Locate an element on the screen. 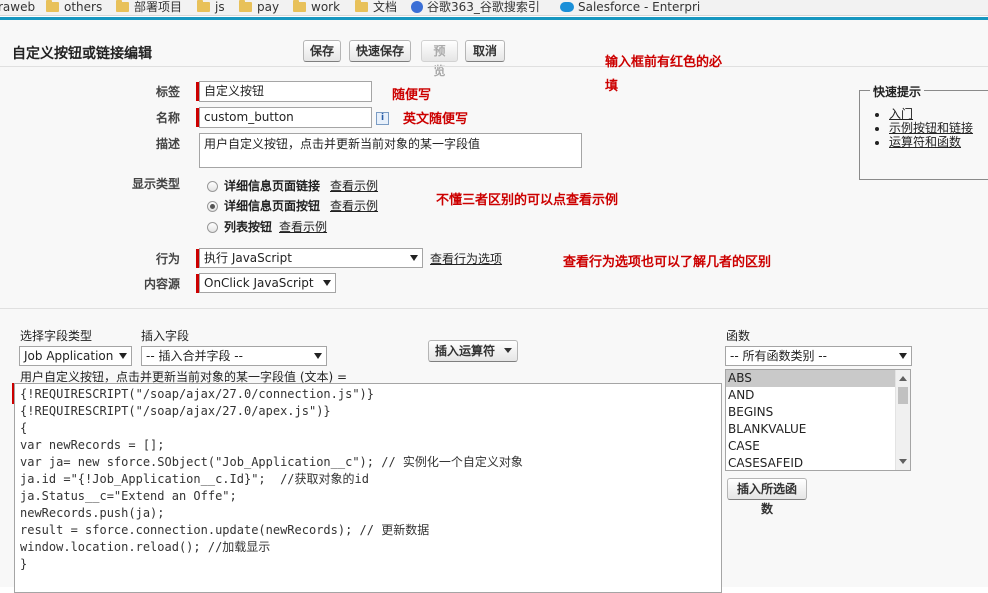  display-type-option-label: 详细信息页面链接 is located at coordinates (272, 186).